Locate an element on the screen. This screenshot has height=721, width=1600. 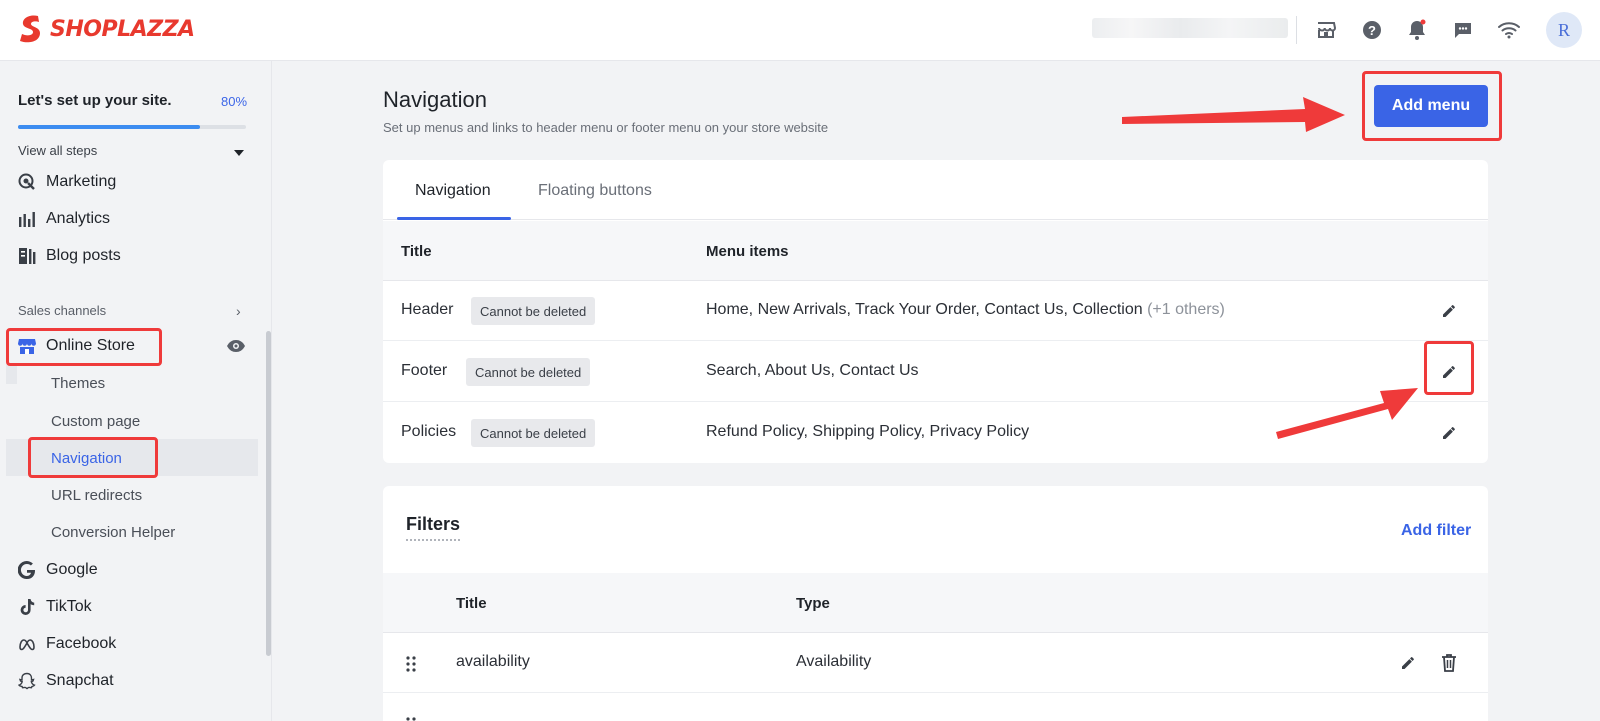
sidebar-scrollbar is located at coordinates (268, 416).